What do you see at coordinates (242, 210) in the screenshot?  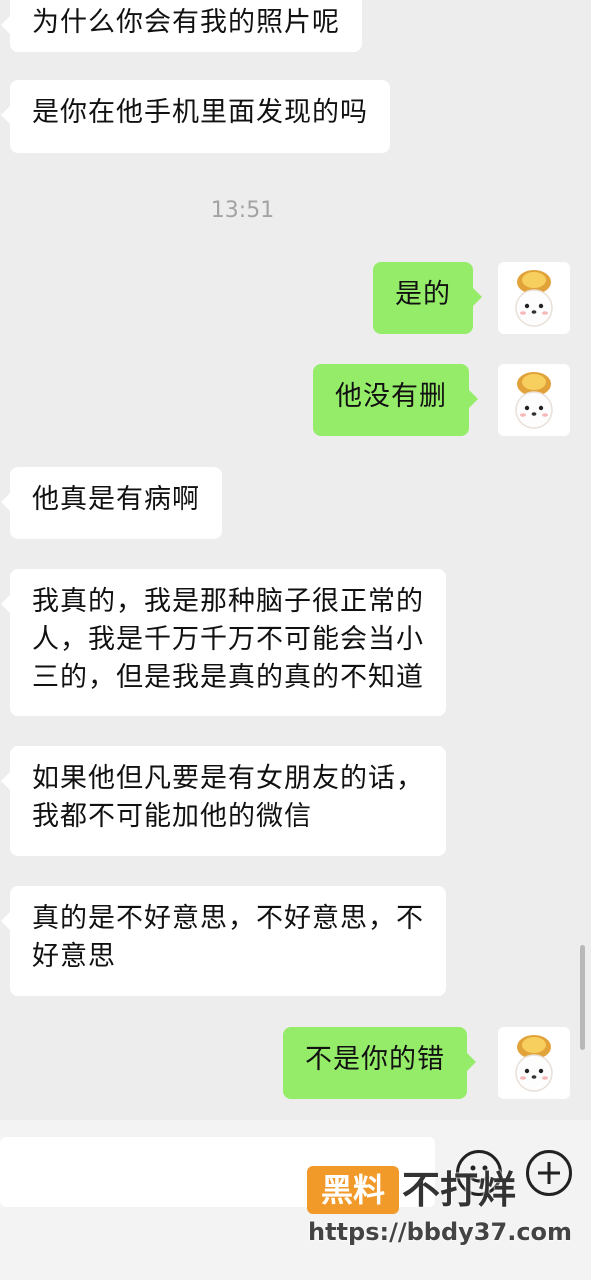 I see `message-timestamp: 13:51` at bounding box center [242, 210].